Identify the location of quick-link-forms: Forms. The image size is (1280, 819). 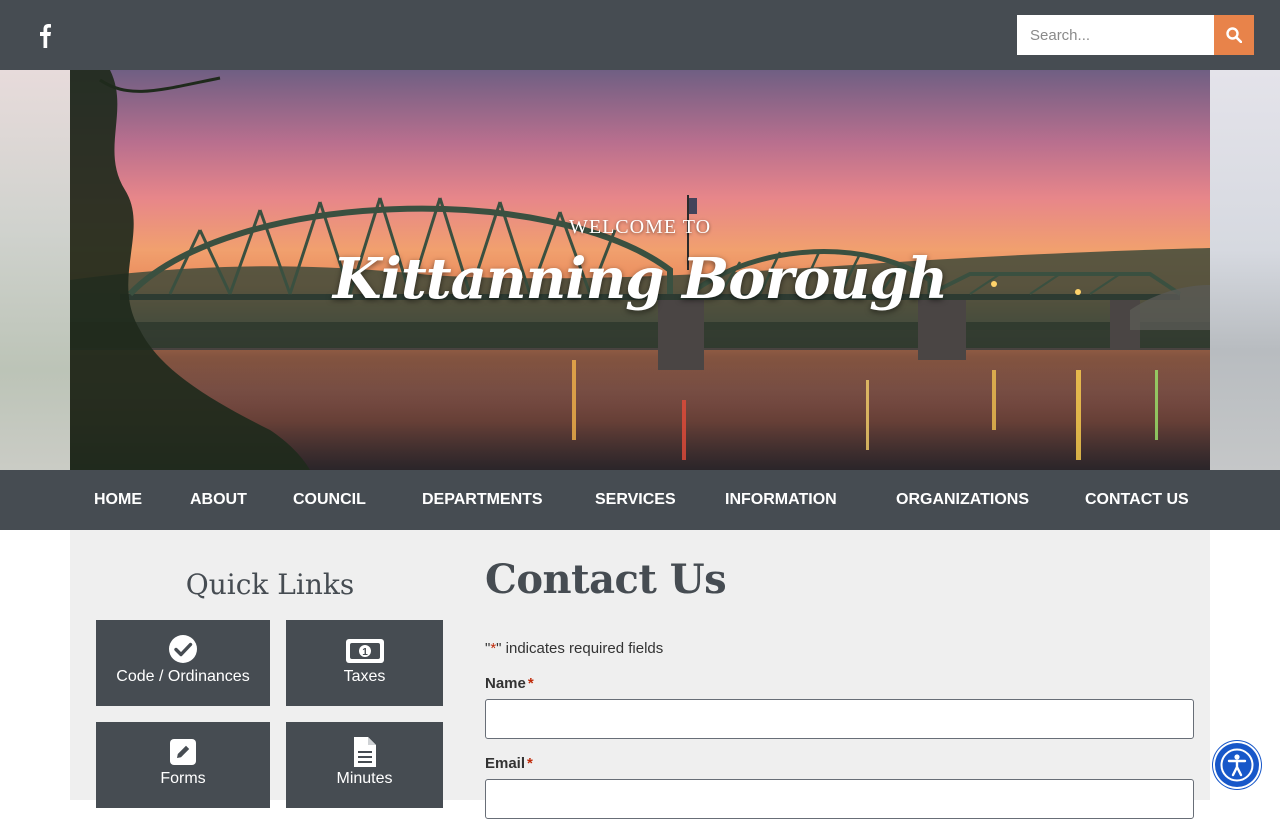
(183, 765).